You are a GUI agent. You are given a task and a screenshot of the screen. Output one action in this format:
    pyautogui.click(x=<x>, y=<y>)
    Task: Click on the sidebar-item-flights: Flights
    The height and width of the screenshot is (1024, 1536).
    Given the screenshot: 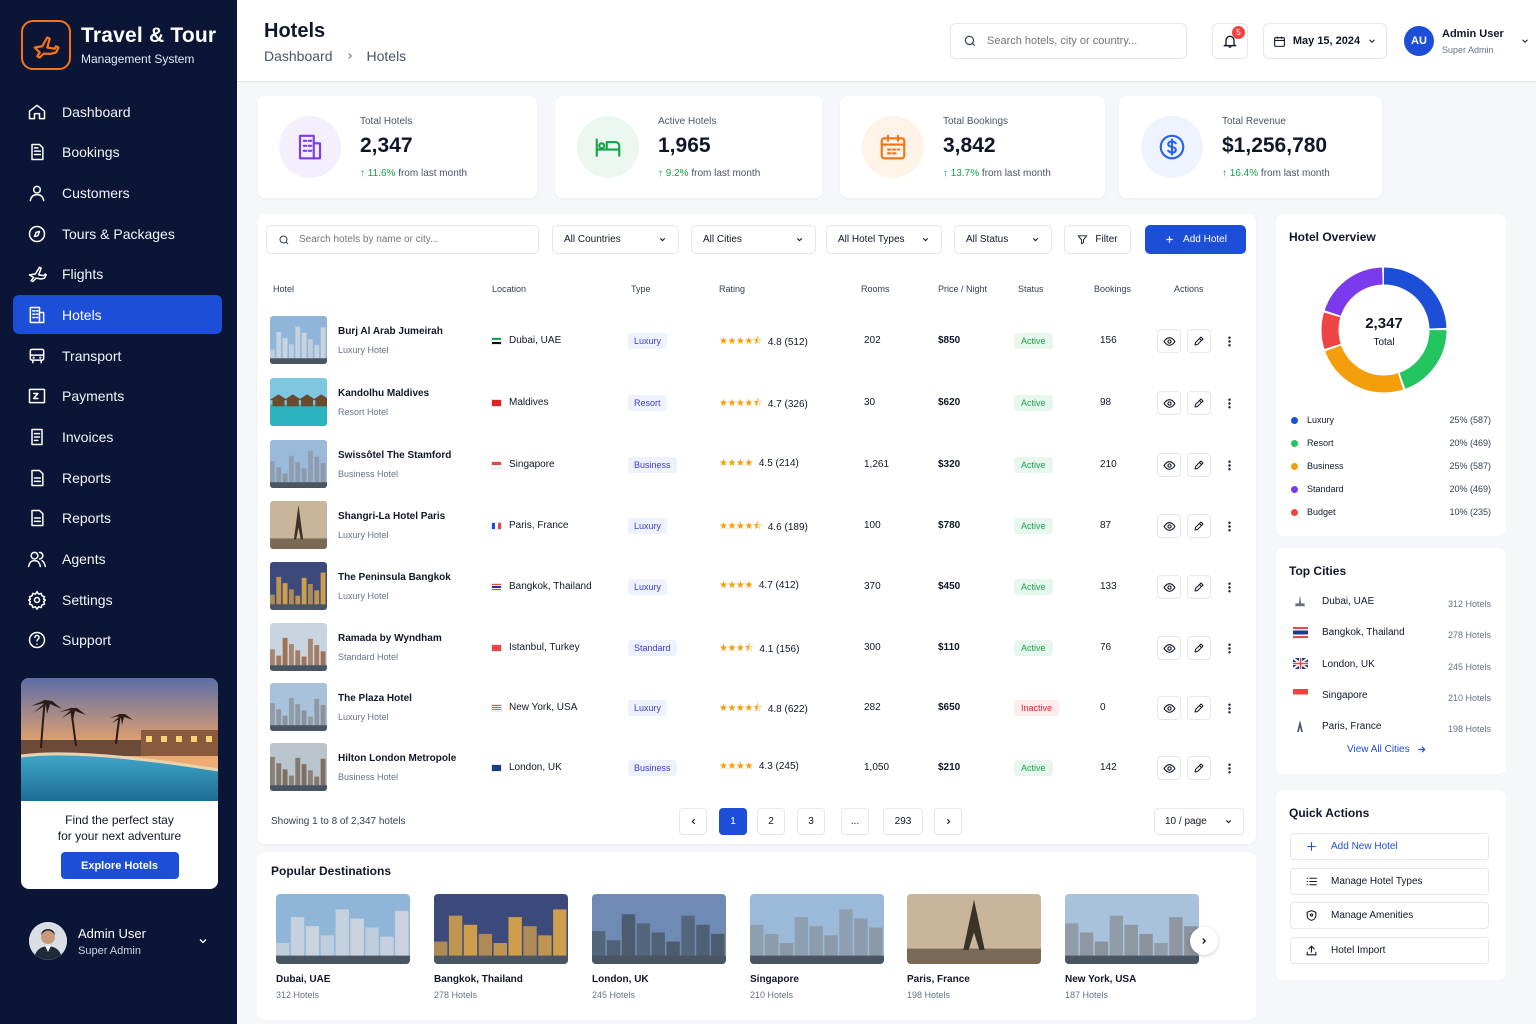 What is the action you would take?
    pyautogui.click(x=117, y=274)
    